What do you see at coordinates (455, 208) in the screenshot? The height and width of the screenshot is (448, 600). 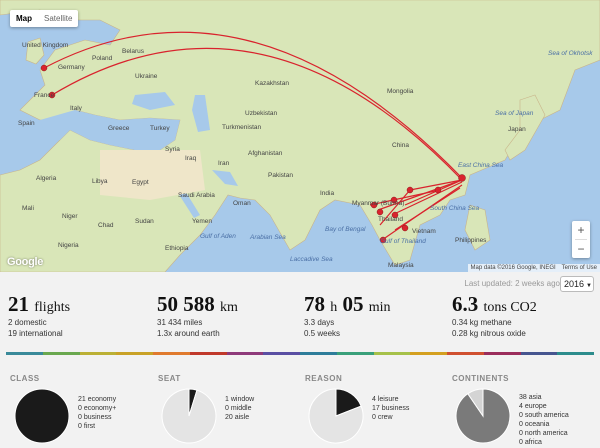 I see `map-label: South China Sea` at bounding box center [455, 208].